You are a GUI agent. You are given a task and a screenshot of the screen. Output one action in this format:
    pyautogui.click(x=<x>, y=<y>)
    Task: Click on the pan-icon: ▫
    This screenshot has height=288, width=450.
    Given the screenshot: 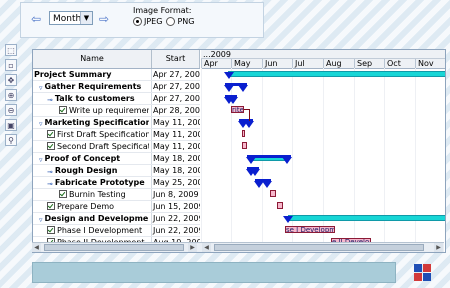 What is the action you would take?
    pyautogui.click(x=11, y=65)
    